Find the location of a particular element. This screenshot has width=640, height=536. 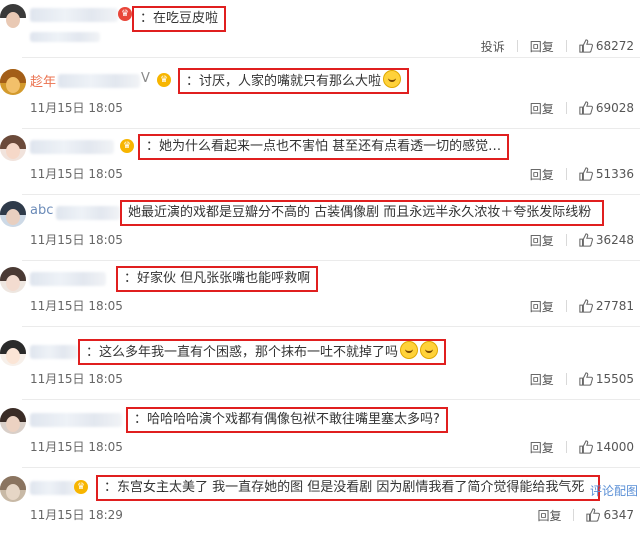

comment-actions: 投诉 回复 68272 is located at coordinates (557, 46).